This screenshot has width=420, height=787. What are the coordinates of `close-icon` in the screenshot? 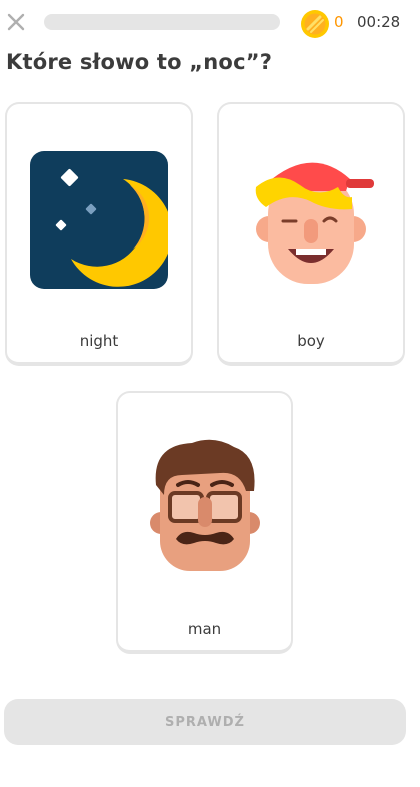 It's located at (16, 22).